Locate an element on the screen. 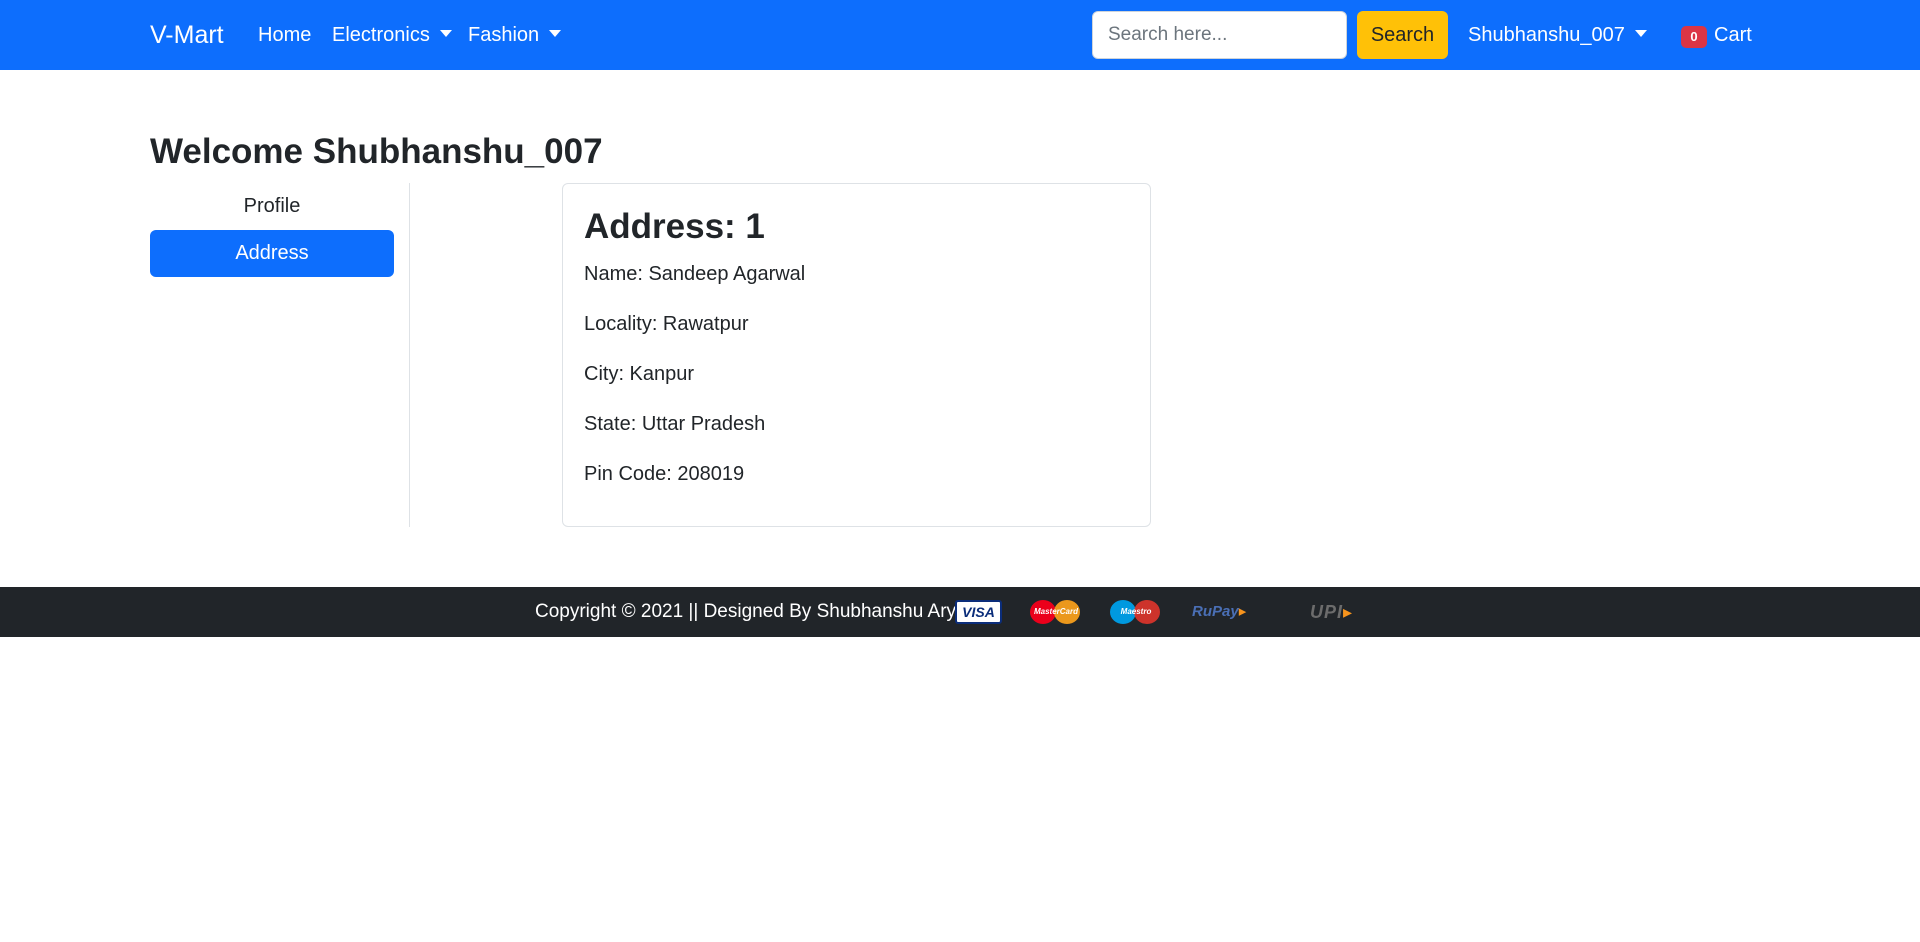 This screenshot has width=1920, height=942. nav-dropdown-electronics: Electronics is located at coordinates (392, 35).